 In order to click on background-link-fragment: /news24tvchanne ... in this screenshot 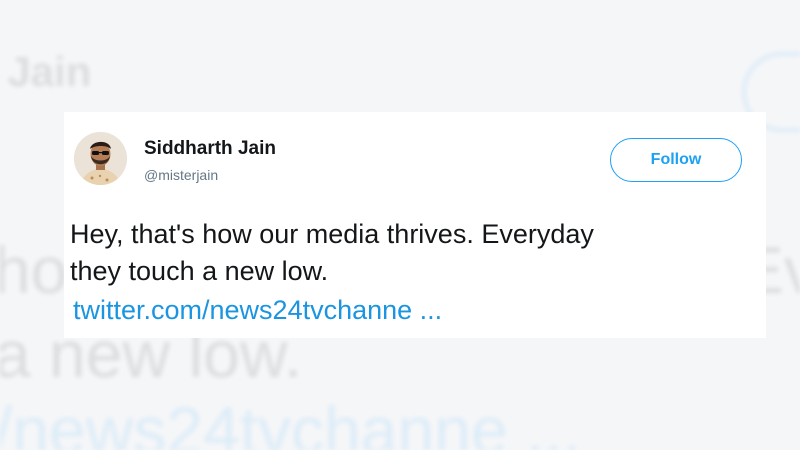, I will do `click(291, 421)`.